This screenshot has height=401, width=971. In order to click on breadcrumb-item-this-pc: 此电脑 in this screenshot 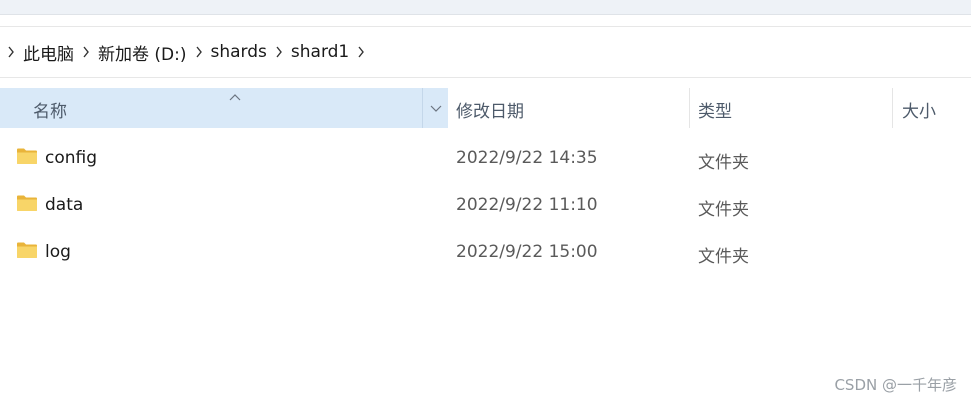, I will do `click(48, 52)`.